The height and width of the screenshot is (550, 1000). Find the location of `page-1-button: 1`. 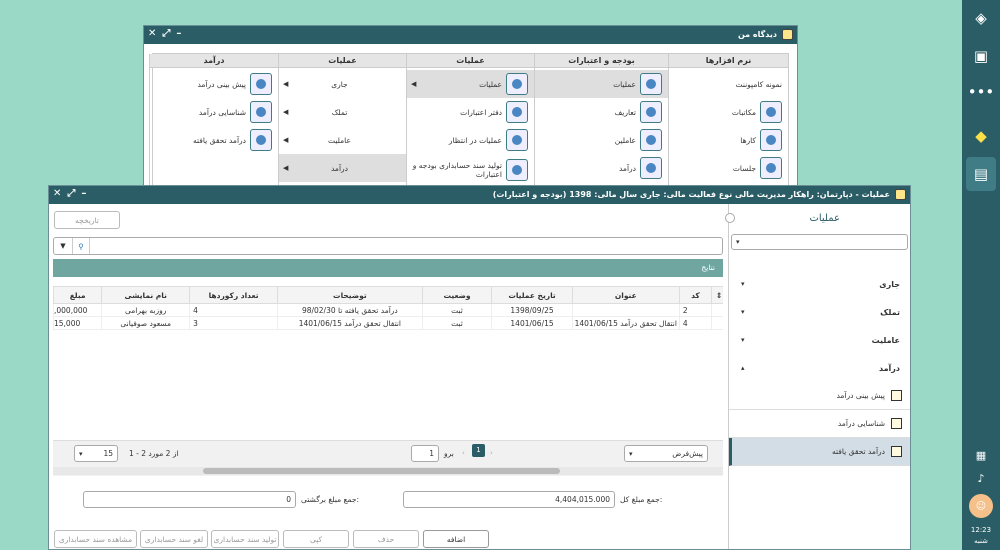

page-1-button: 1 is located at coordinates (478, 450).